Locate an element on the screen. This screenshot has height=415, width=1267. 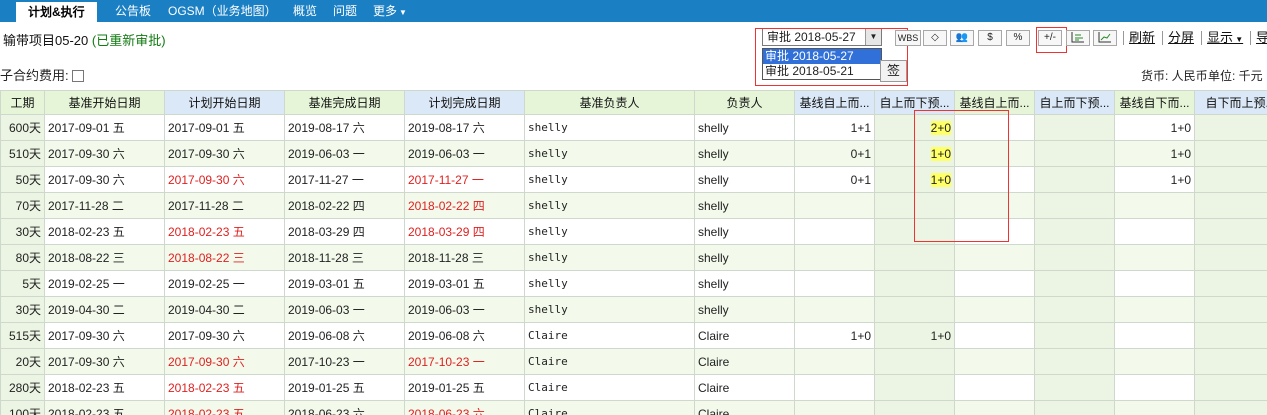
column-header: 计划完成日期 is located at coordinates (464, 102).